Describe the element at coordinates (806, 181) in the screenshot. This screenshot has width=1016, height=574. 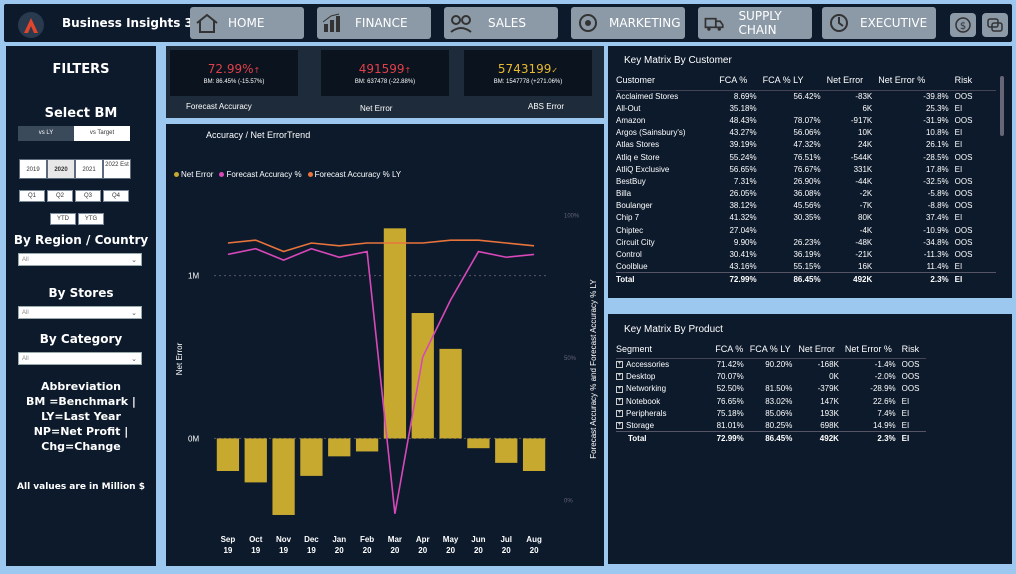
I see `table-row: BestBuy 7.31% 26.90% -44K -32.5% OOS` at that location.